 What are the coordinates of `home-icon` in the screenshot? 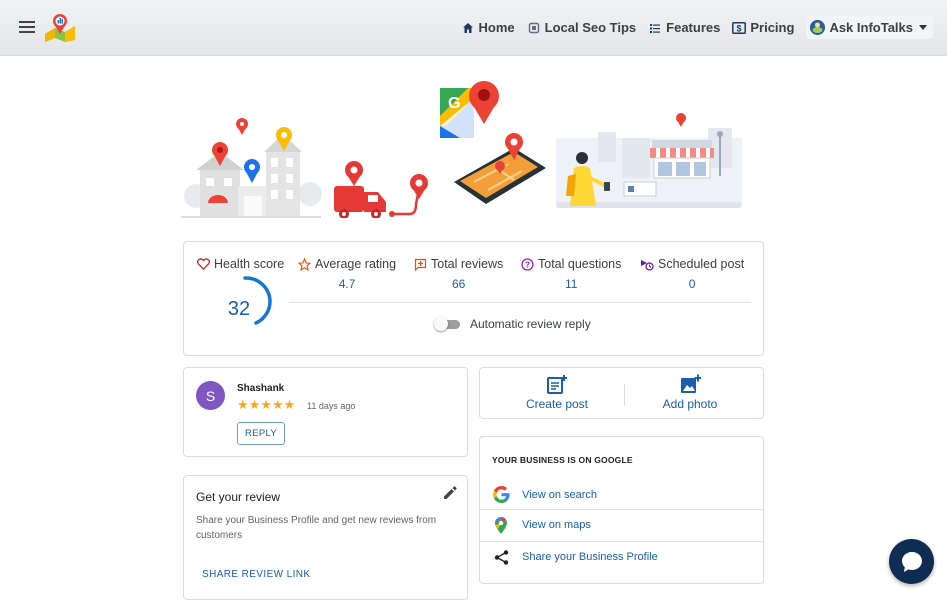 It's located at (468, 28).